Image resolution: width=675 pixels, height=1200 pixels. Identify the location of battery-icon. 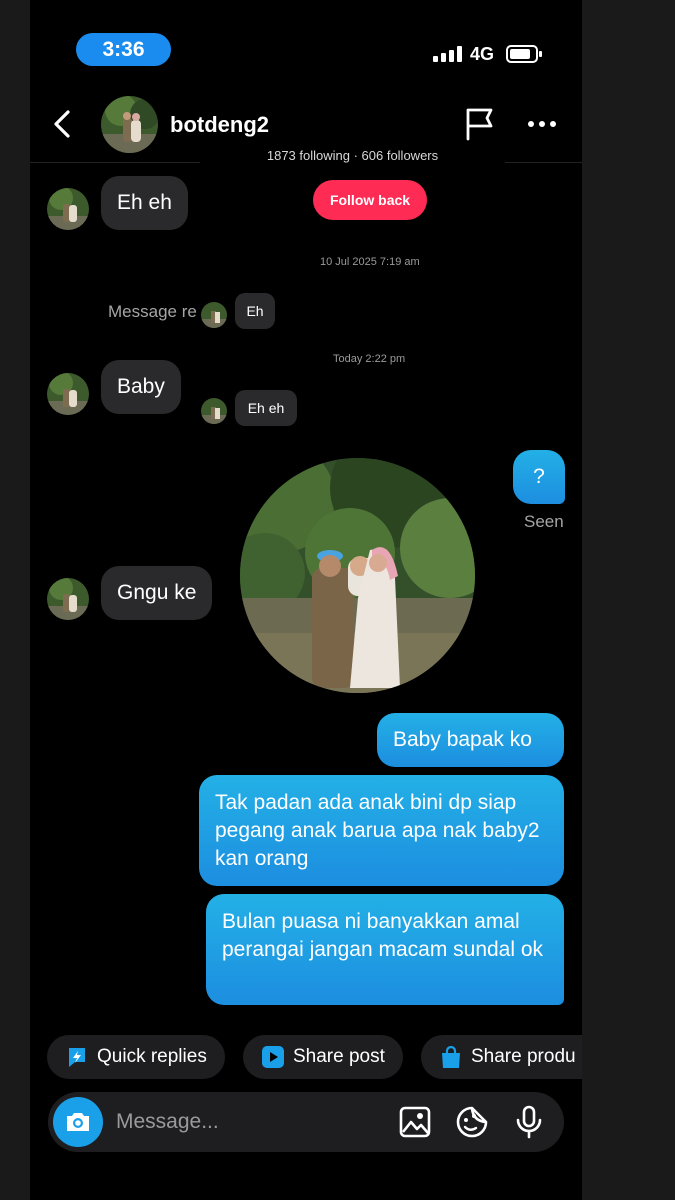
(524, 54).